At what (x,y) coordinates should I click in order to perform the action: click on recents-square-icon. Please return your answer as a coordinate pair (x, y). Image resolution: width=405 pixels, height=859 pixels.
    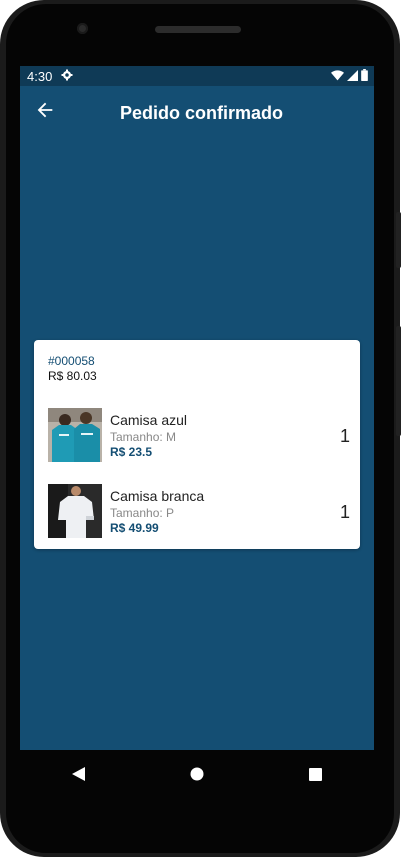
    Looking at the image, I should click on (315, 774).